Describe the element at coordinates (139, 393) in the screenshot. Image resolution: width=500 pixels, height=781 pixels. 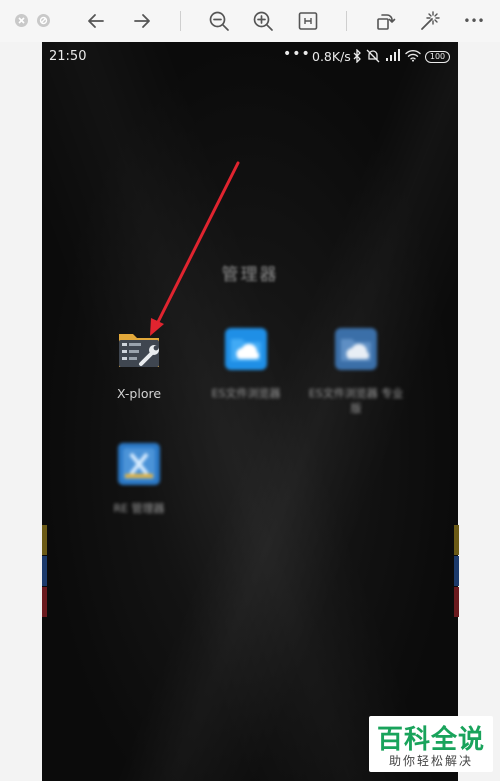
I see `app-label: X-plore` at that location.